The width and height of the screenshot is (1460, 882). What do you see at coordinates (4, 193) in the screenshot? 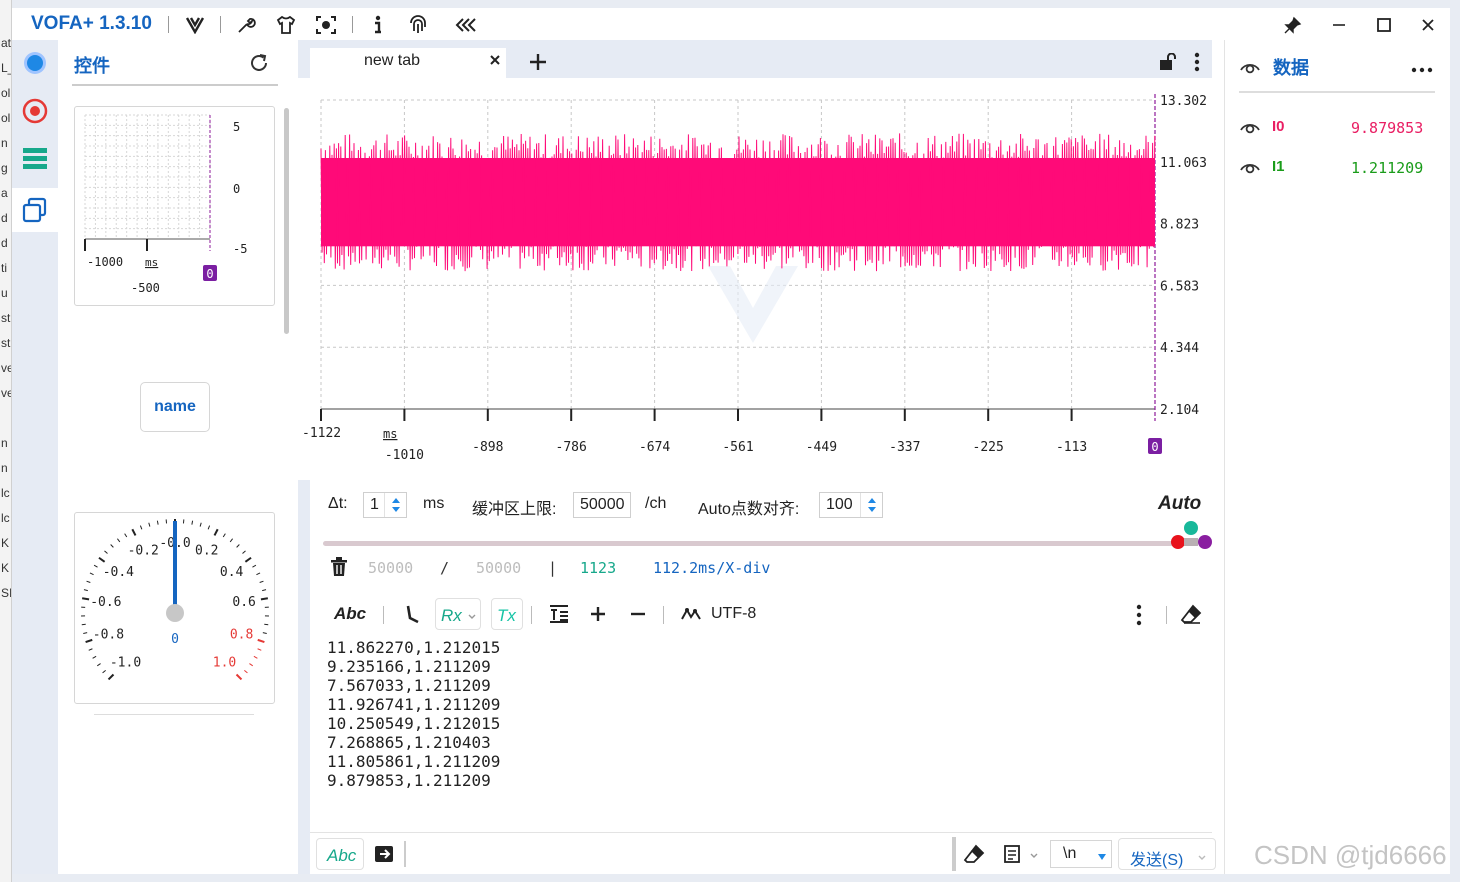
I see `background-text: a` at bounding box center [4, 193].